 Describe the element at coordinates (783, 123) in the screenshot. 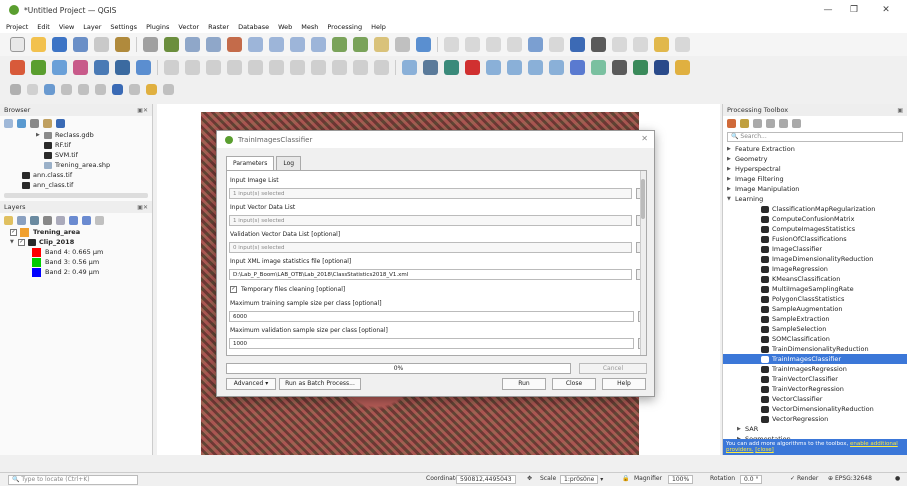

I see `edit-in-place-icon` at that location.